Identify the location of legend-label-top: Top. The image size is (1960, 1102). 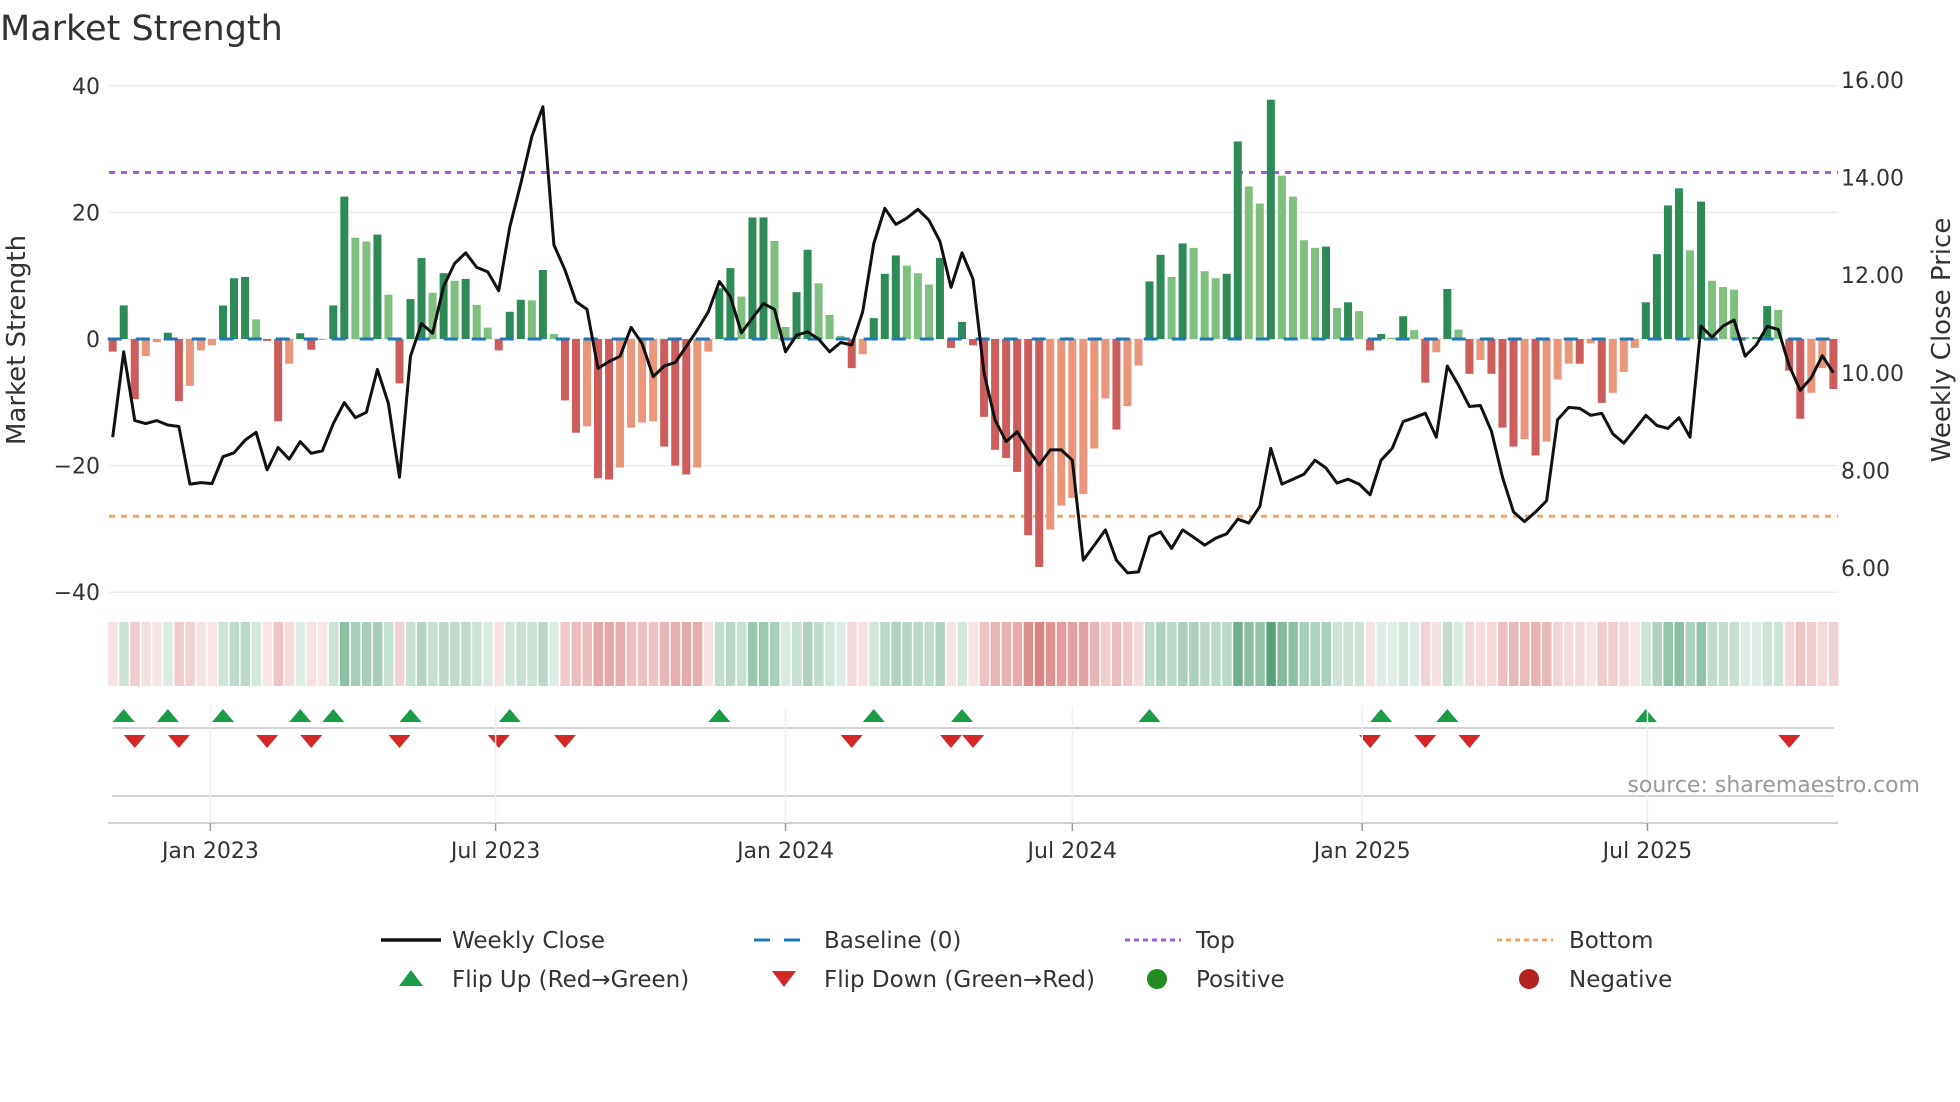
(1215, 941).